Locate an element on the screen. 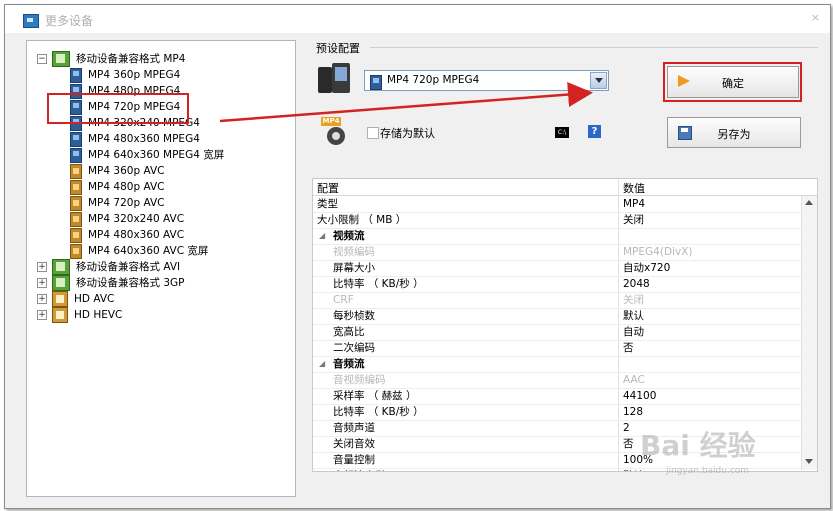  watermark-url: jingyan.baidu.com is located at coordinates (708, 471).